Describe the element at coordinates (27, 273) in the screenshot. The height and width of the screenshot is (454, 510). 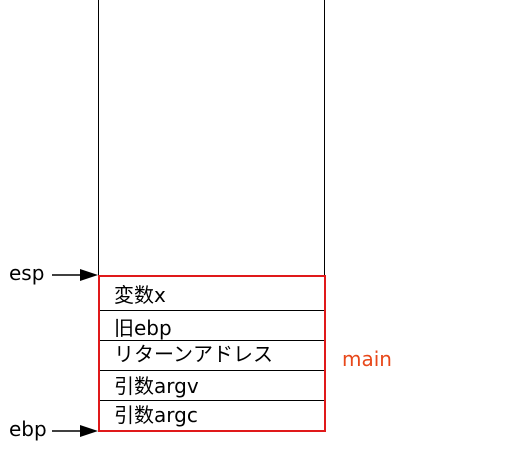
I see `esp-label: esp` at that location.